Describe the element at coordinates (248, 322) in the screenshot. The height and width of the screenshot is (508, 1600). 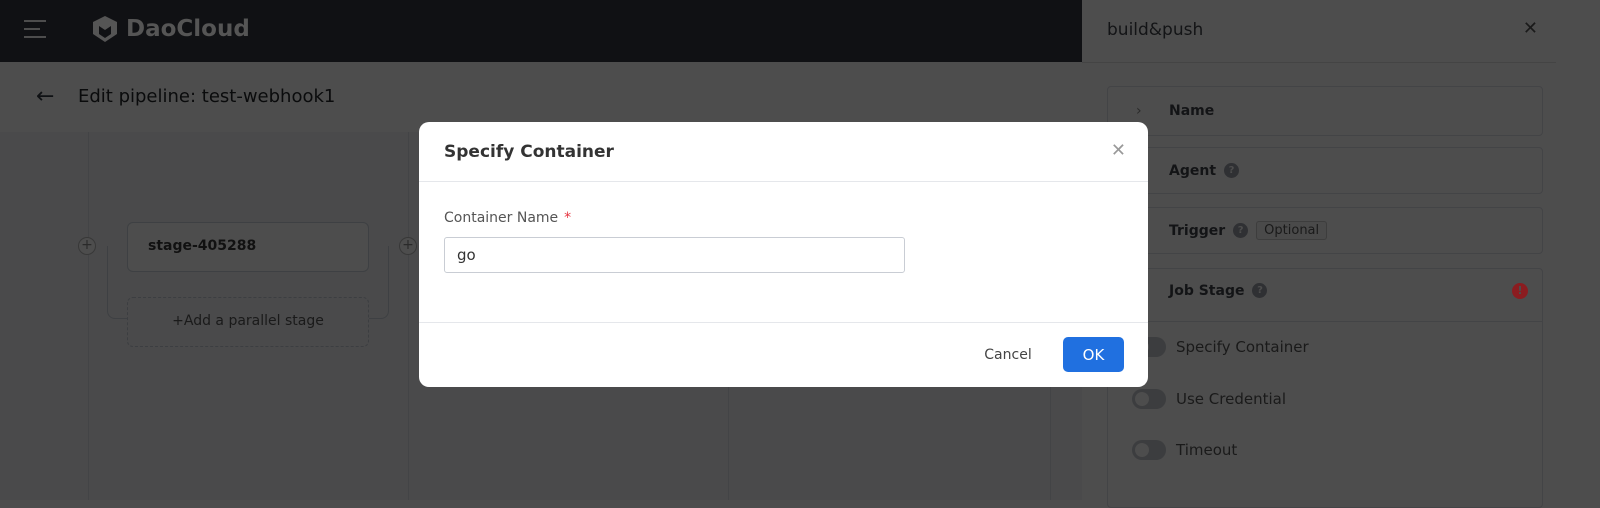
I see `add-parallel-stage-button: +Add a parallel stage` at that location.